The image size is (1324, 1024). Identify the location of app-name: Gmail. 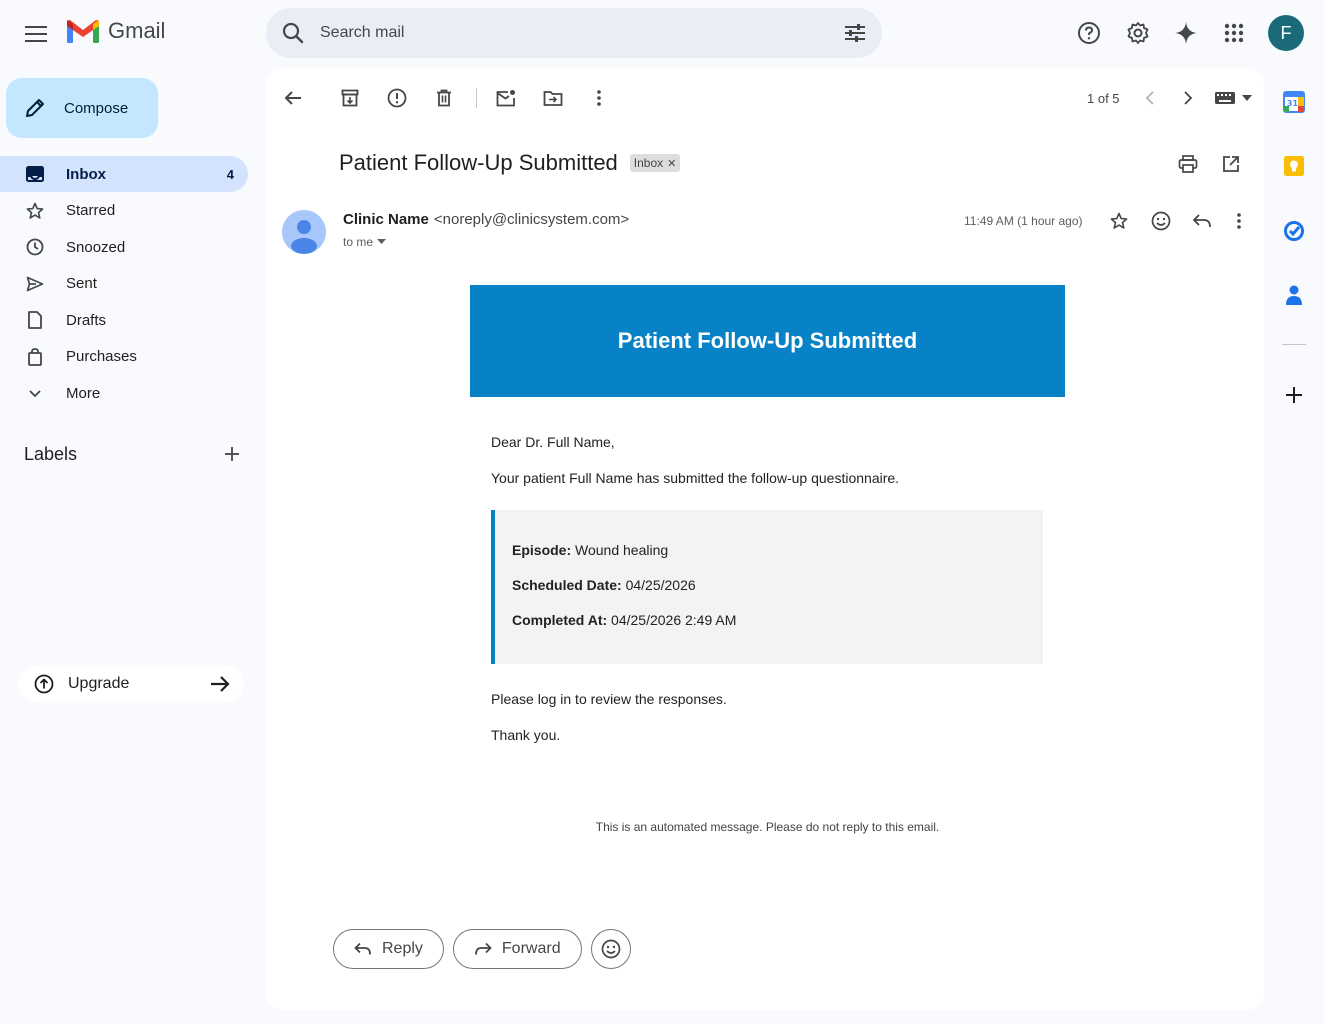
(137, 30).